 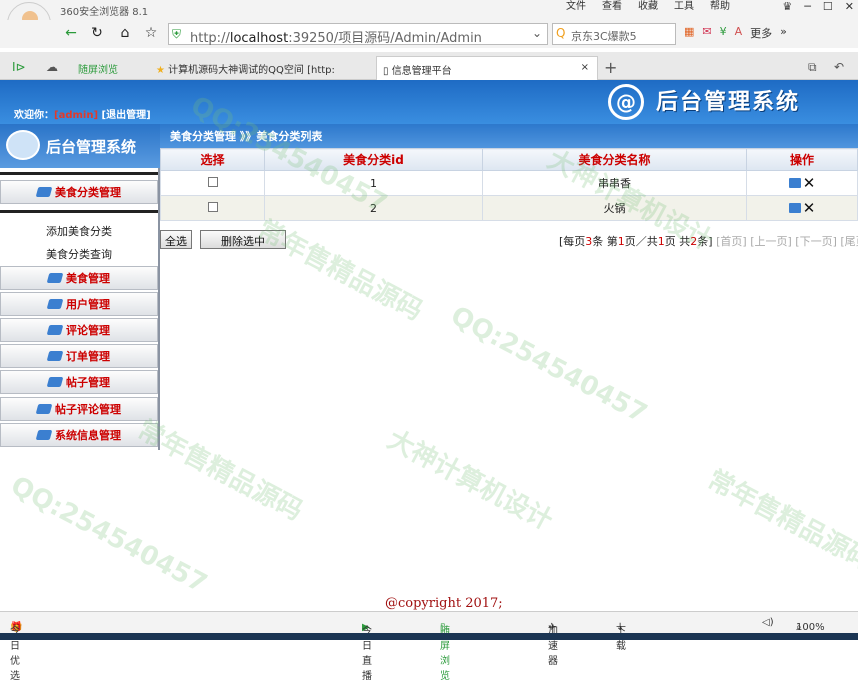 I want to click on menu-help: 帮助, so click(x=720, y=7).